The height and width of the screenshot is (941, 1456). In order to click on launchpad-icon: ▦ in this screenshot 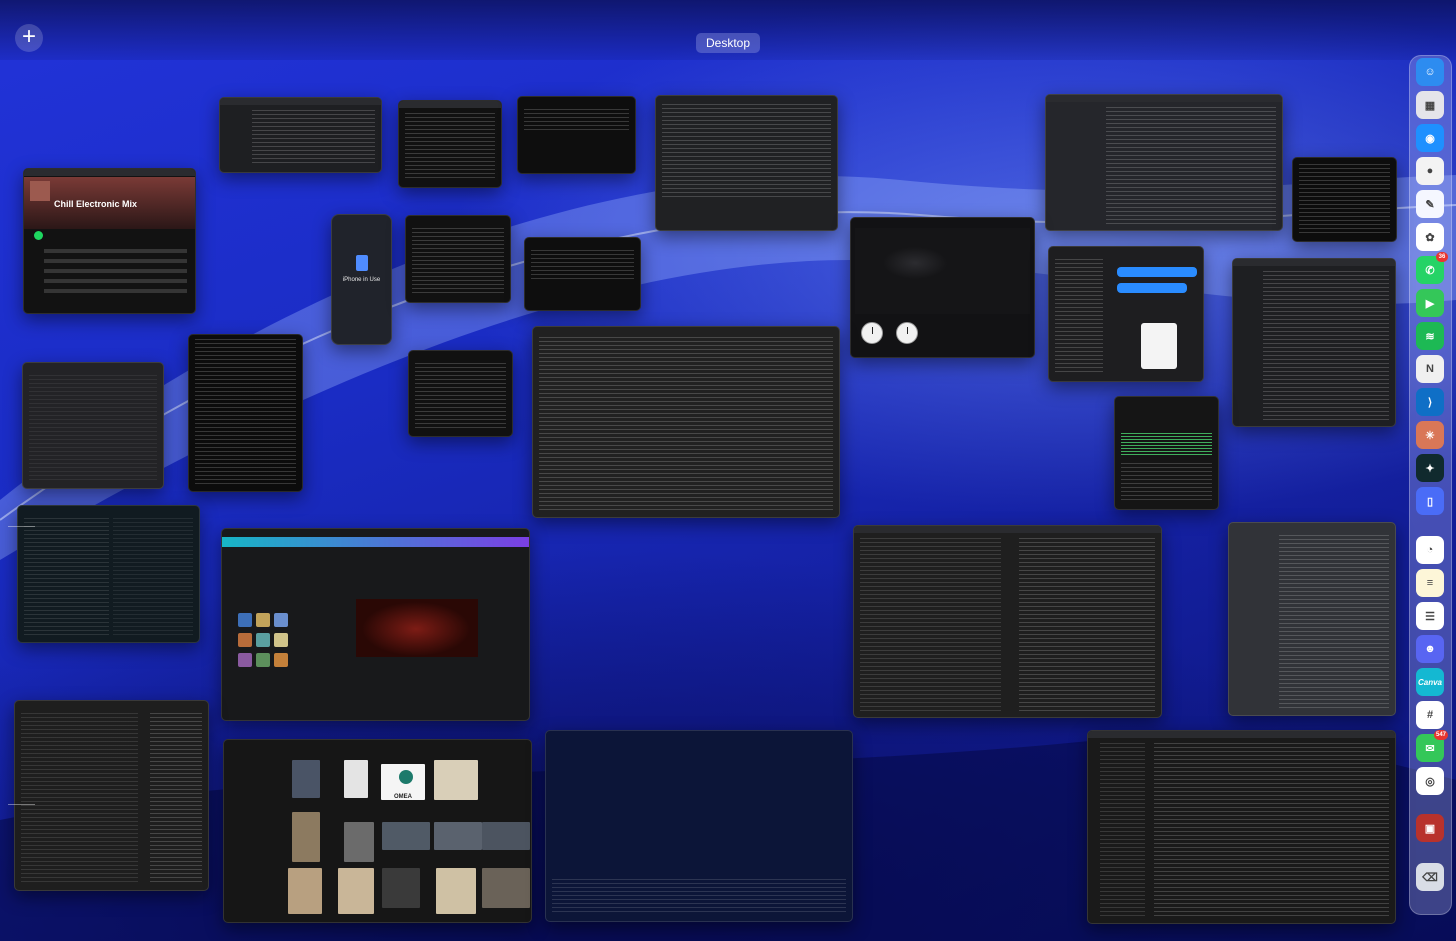, I will do `click(1430, 105)`.